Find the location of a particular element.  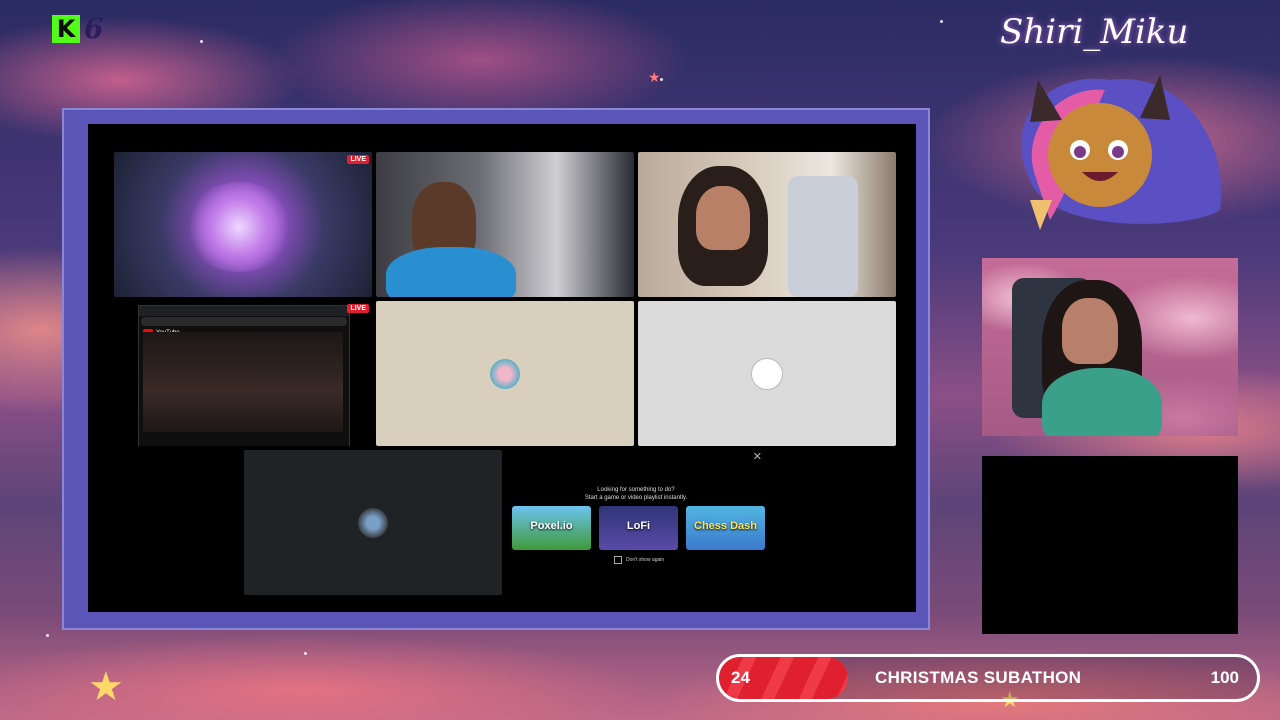

subathon-title: CHRISTMAS SUBATHON is located at coordinates (978, 677).